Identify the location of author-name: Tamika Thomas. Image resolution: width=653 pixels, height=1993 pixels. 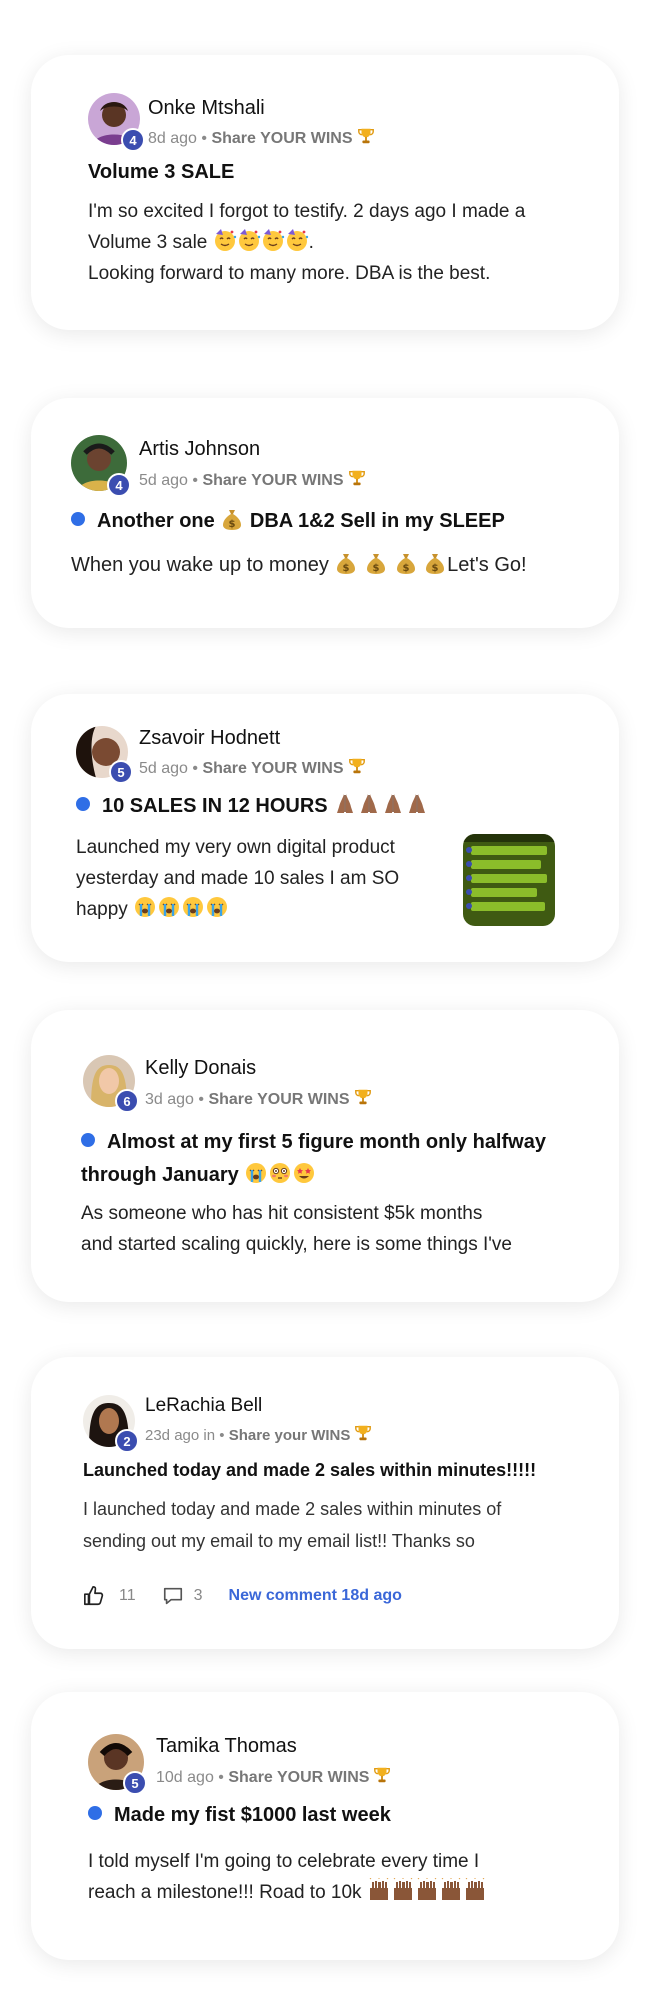
(226, 1746).